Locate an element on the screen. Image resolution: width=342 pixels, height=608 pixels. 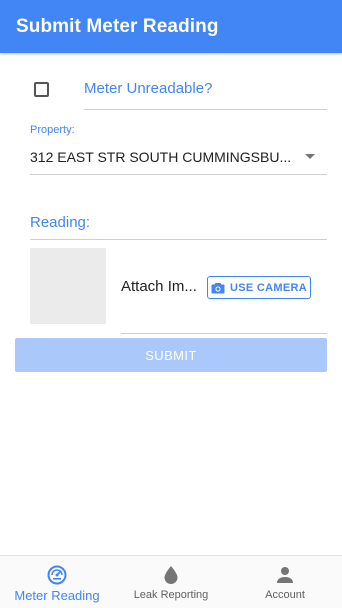
use-camera-button: USE CAMERA is located at coordinates (259, 287).